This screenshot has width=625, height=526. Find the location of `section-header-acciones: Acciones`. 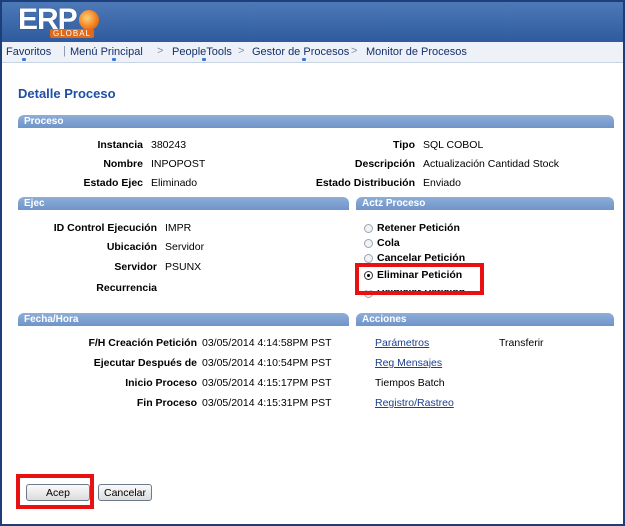

section-header-acciones: Acciones is located at coordinates (485, 319).